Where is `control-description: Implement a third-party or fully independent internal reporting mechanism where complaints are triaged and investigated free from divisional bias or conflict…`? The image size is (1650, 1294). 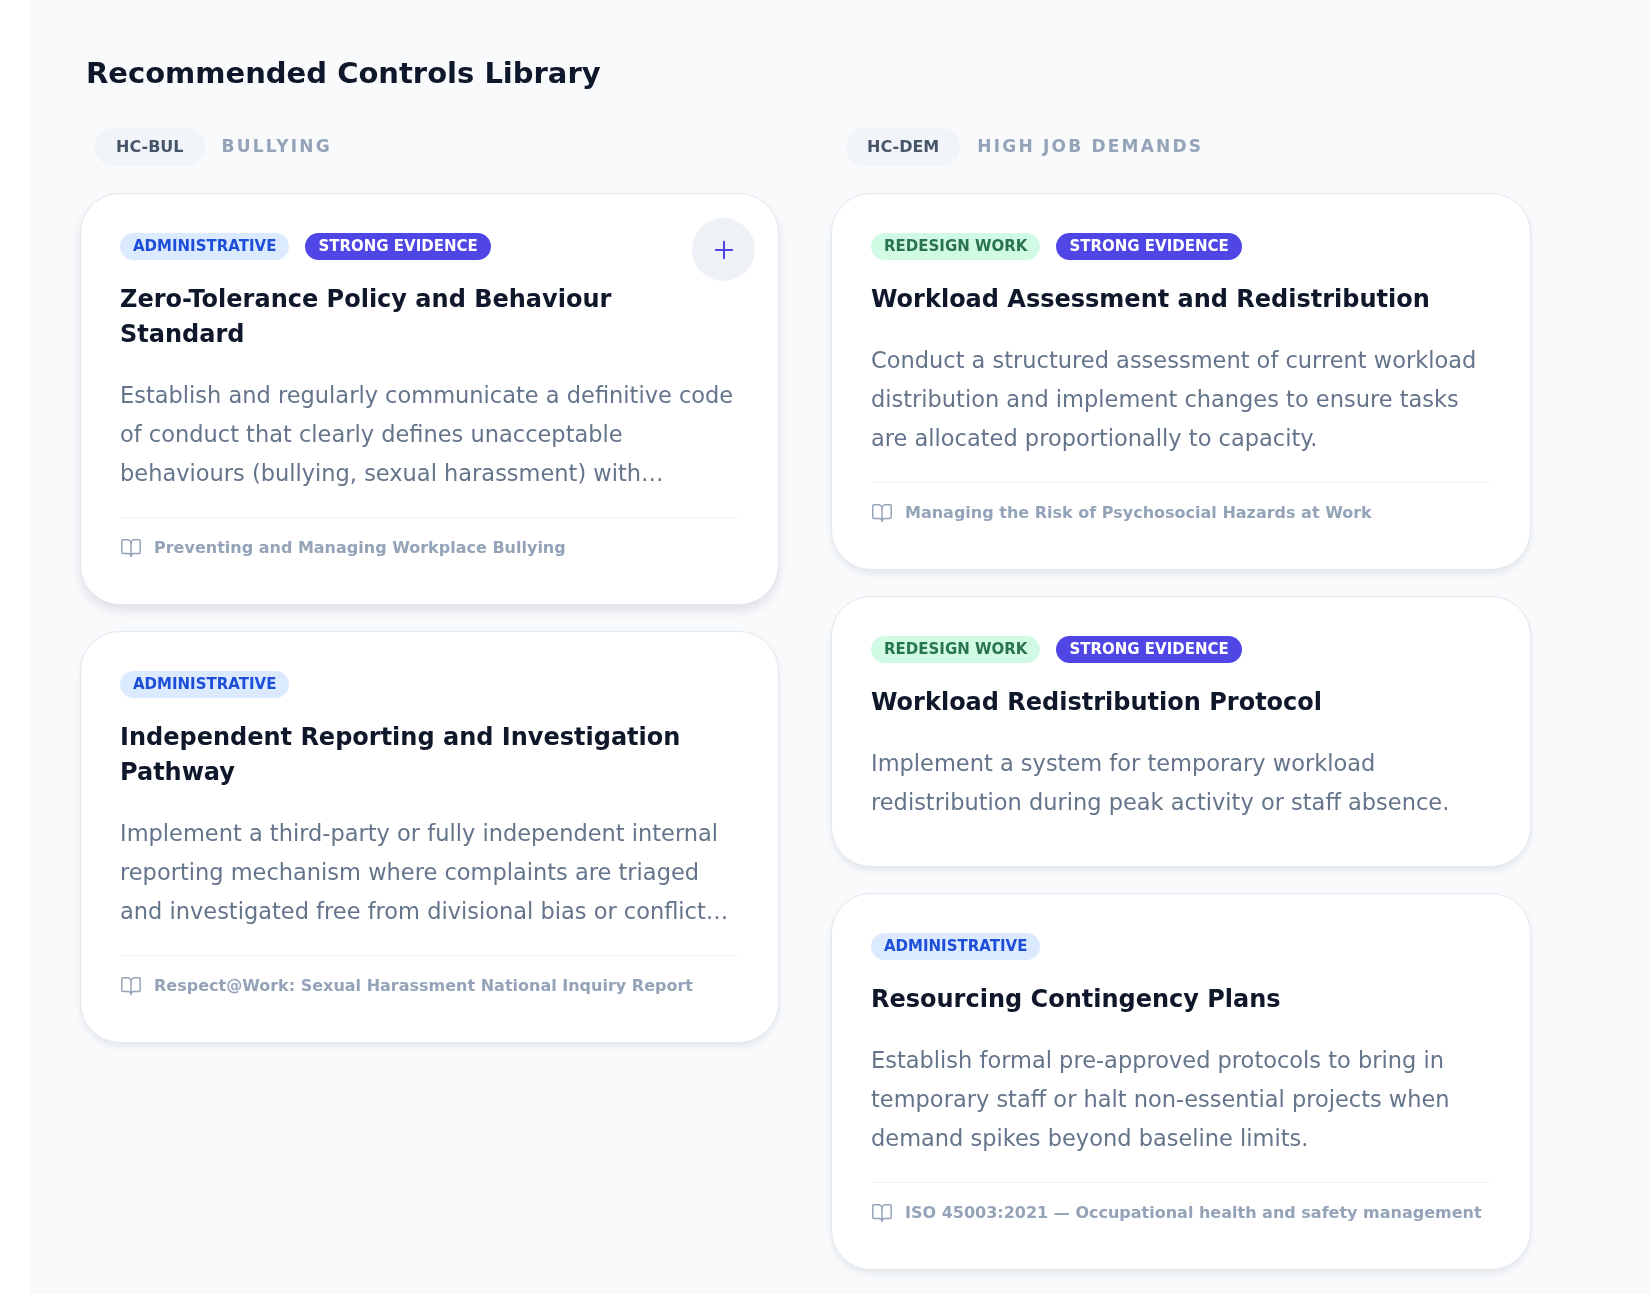
control-description: Implement a third-party or fully independent internal reporting mechanism where complaints are triaged and investigated free from divisional bias or conflict… is located at coordinates (425, 872).